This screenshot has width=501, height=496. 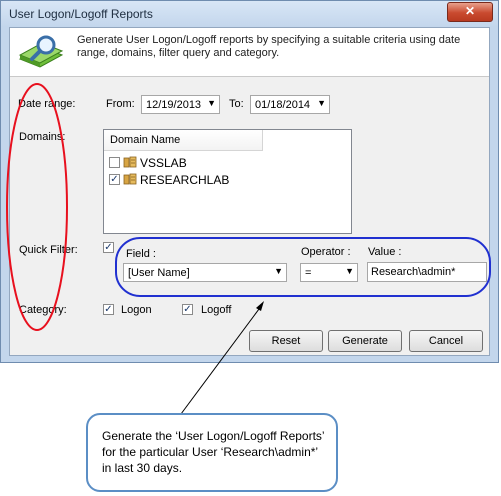 What do you see at coordinates (260, 306) in the screenshot?
I see `callout-arrowhead` at bounding box center [260, 306].